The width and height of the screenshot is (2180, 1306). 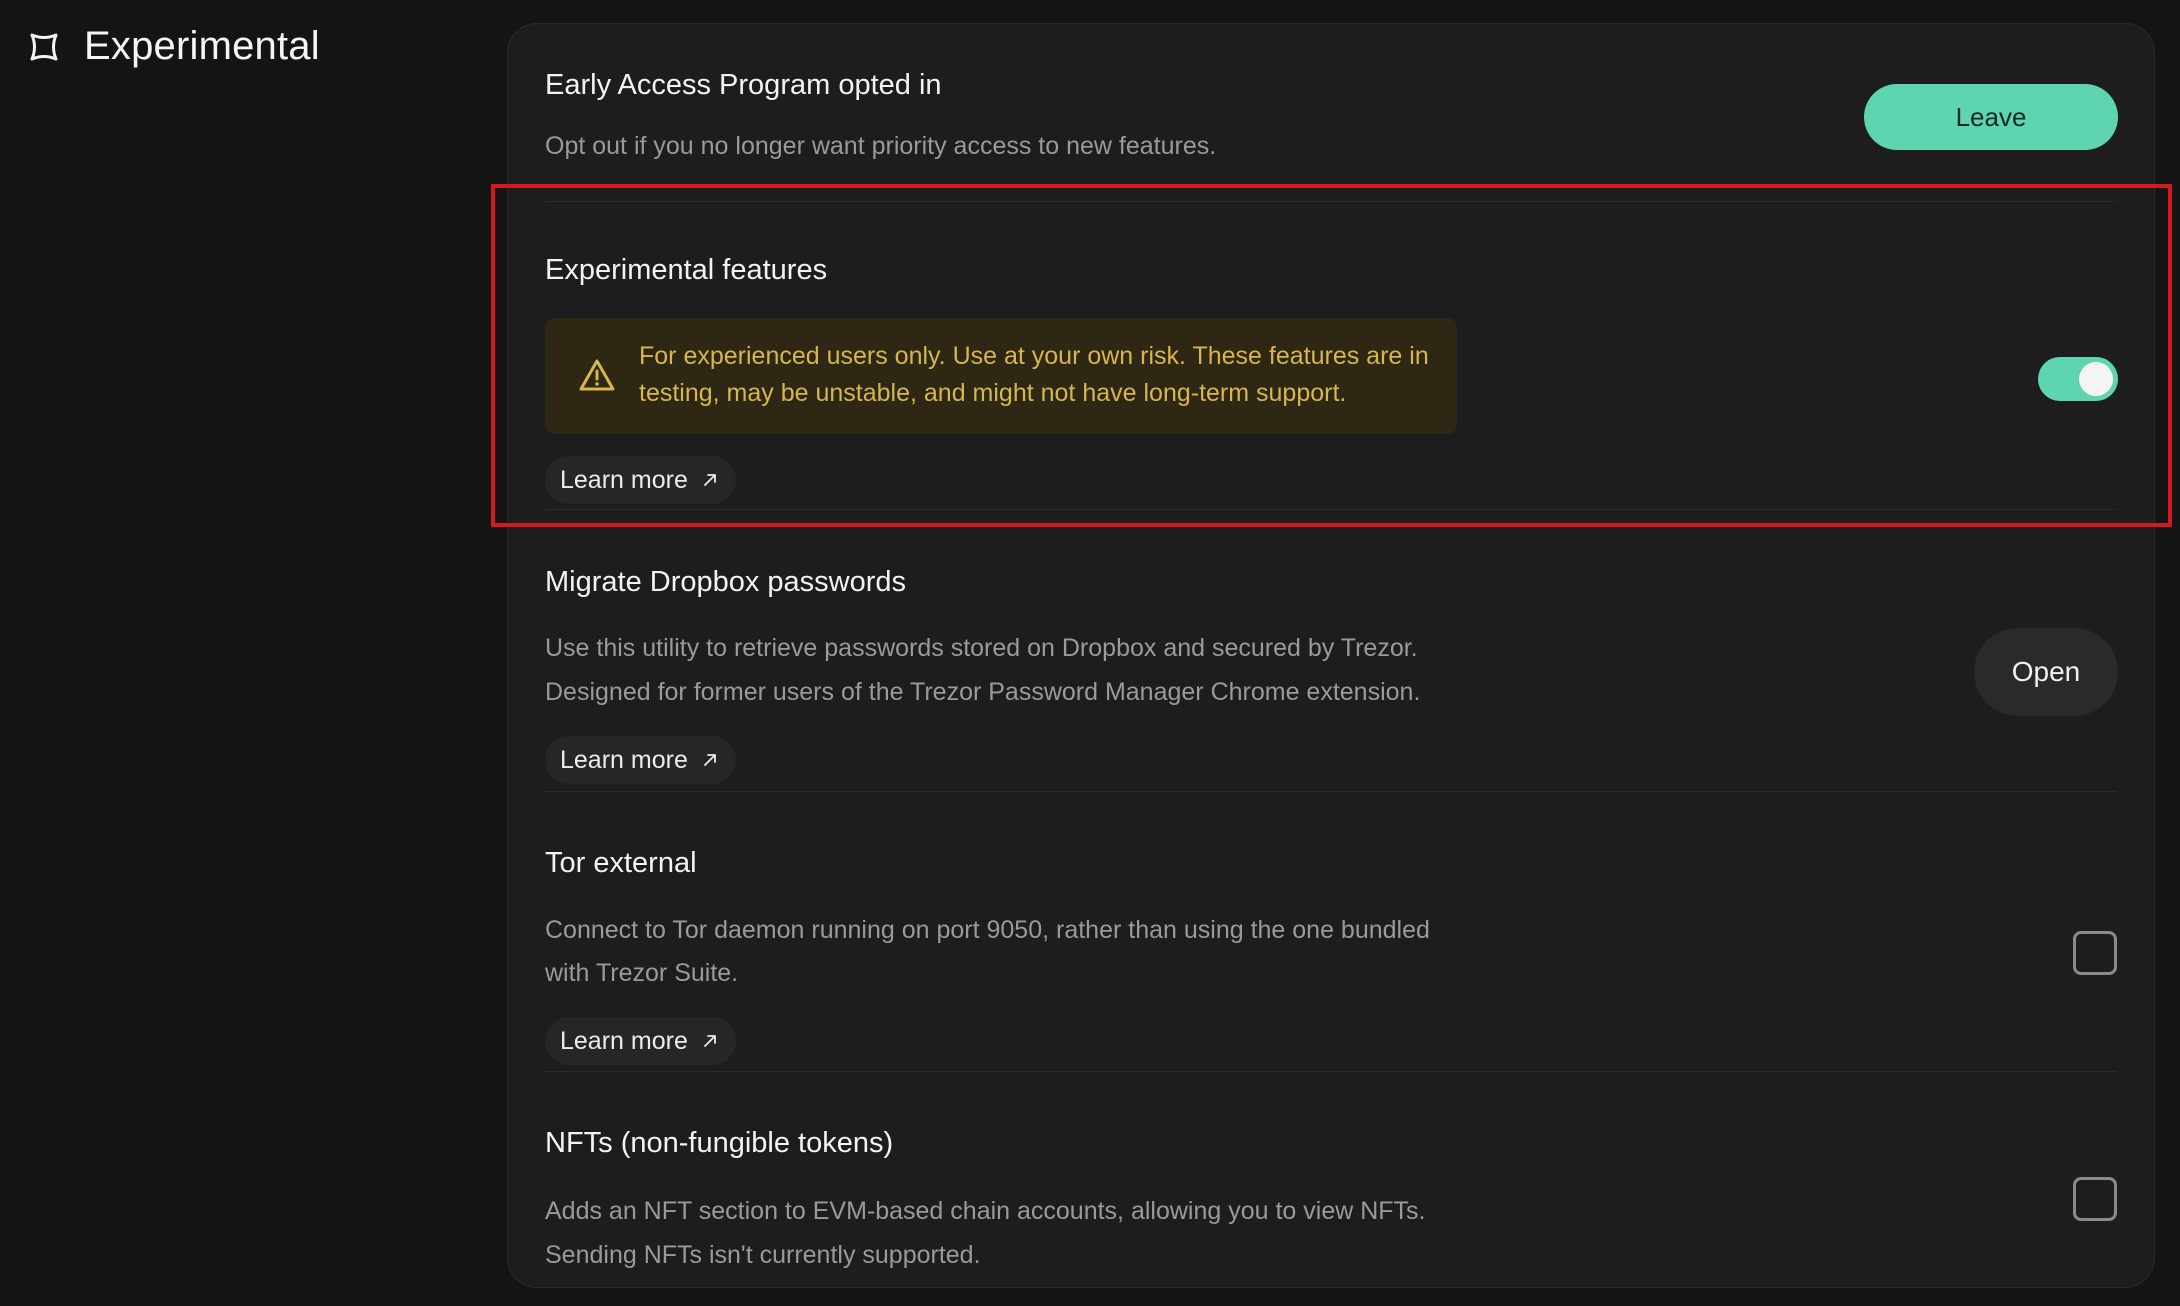 What do you see at coordinates (597, 375) in the screenshot?
I see `warning-icon` at bounding box center [597, 375].